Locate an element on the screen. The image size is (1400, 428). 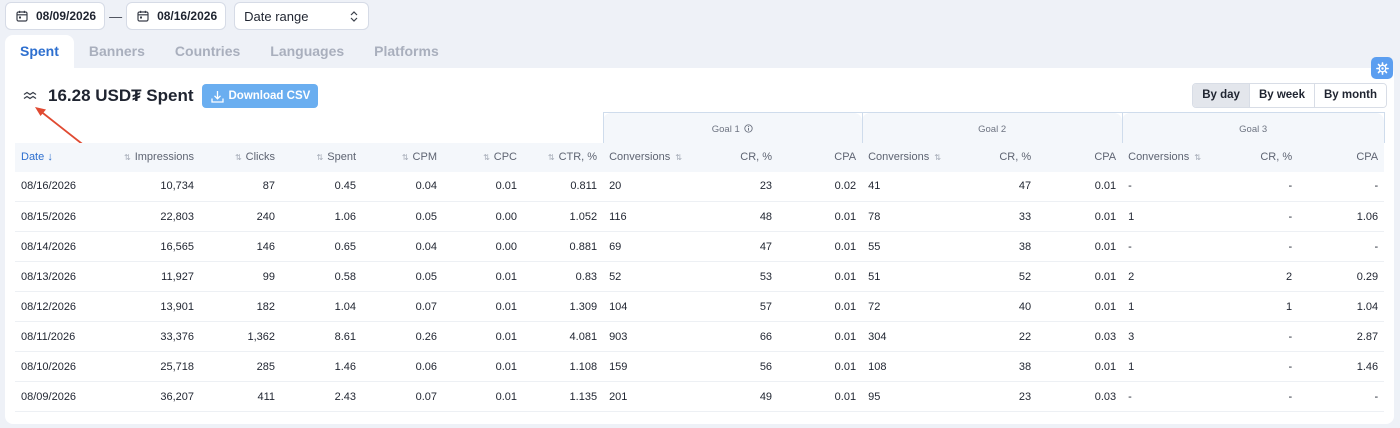
column-goal2-conversions: Conversions ⇅ is located at coordinates (907, 157).